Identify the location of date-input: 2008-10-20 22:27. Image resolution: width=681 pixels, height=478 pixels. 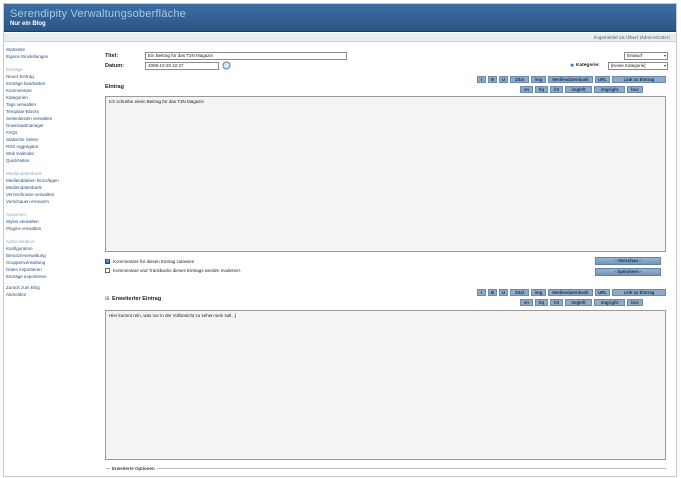
(182, 66).